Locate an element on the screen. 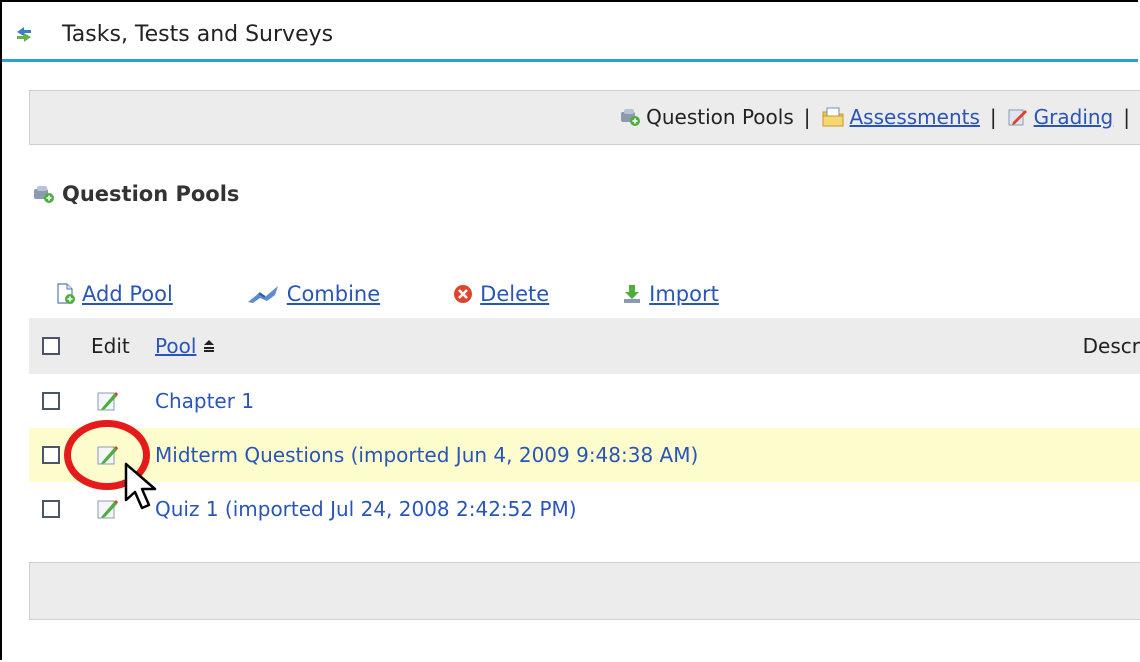 The height and width of the screenshot is (662, 1140). nav-item-grading-link: Grading is located at coordinates (1074, 117).